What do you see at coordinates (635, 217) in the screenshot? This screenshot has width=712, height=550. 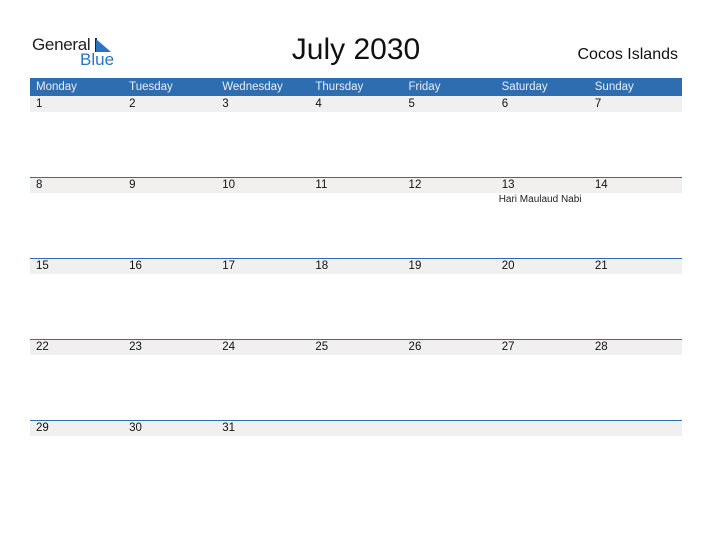 I see `day-cell: 14` at bounding box center [635, 217].